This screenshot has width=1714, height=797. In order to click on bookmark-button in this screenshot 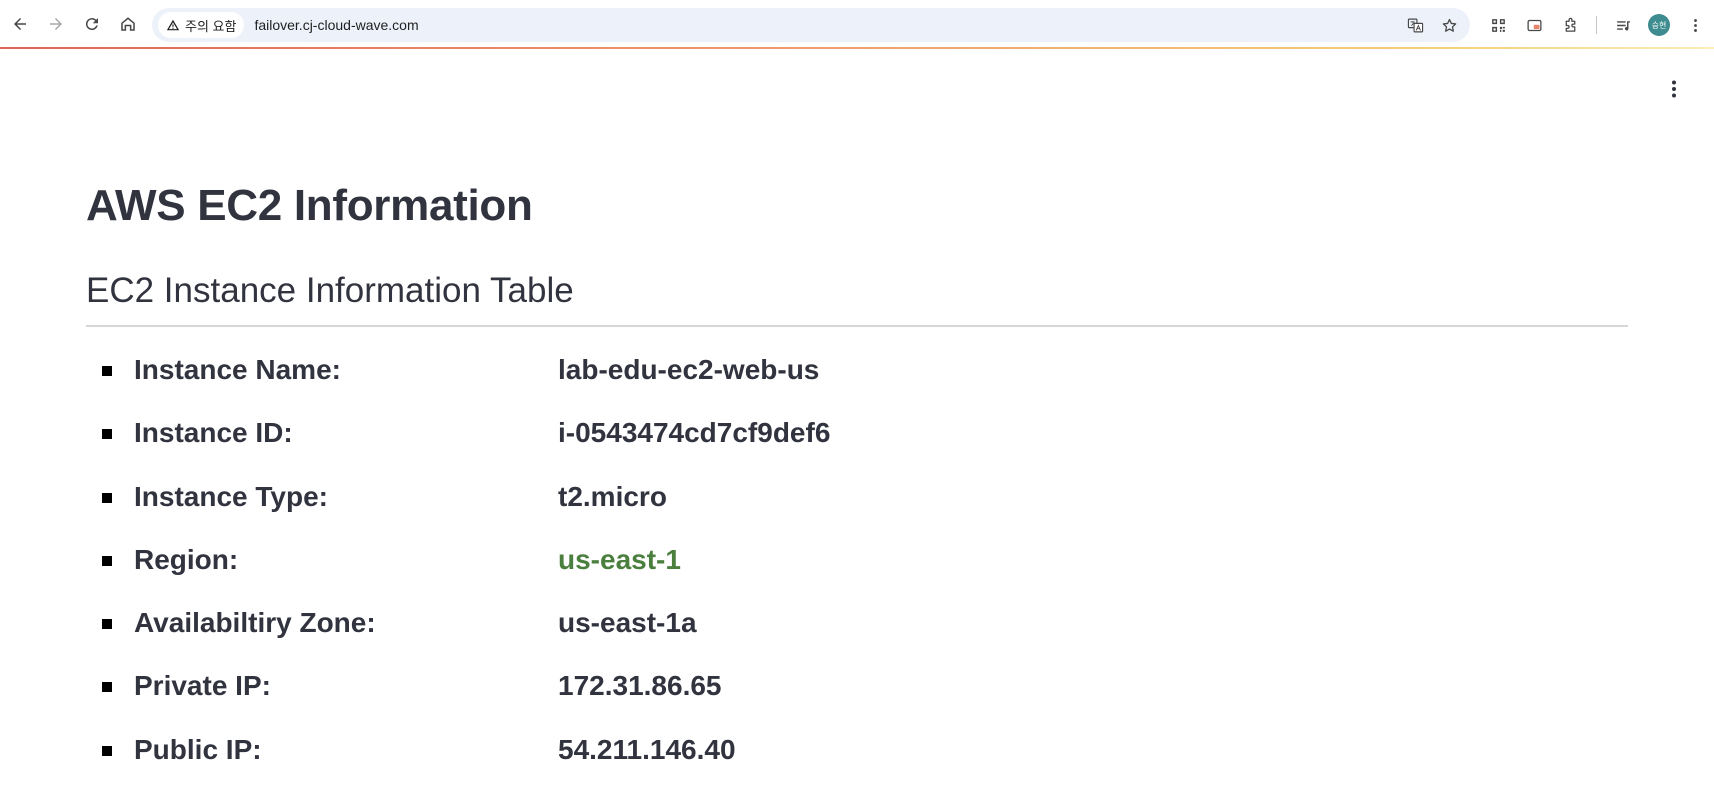, I will do `click(1449, 25)`.